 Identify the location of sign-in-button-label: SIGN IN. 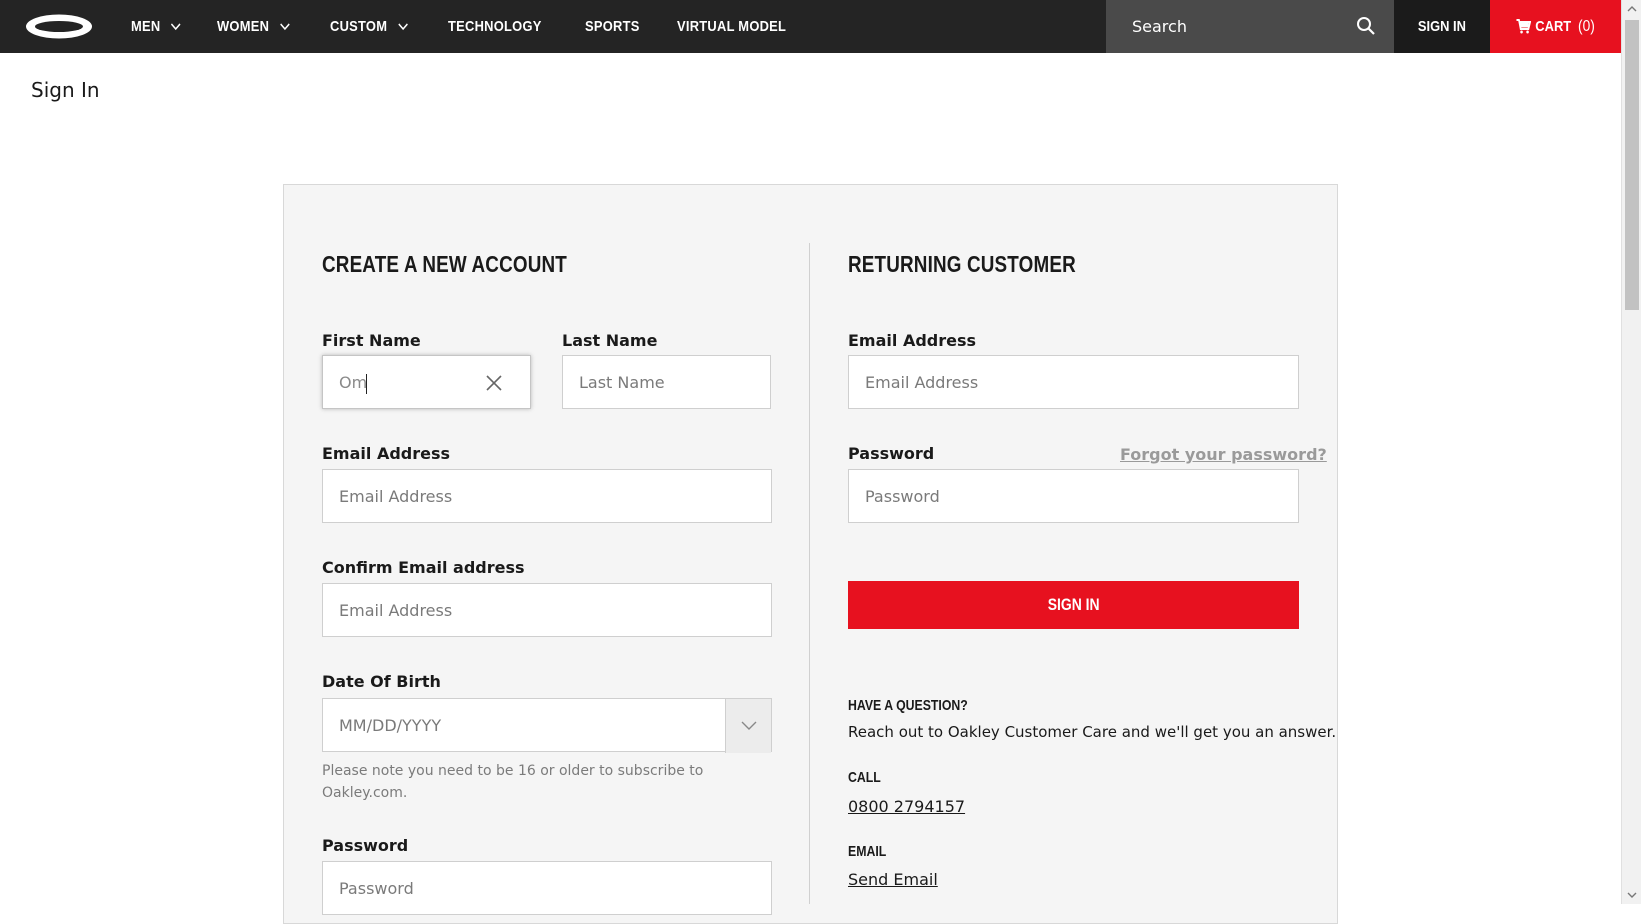
(1073, 604).